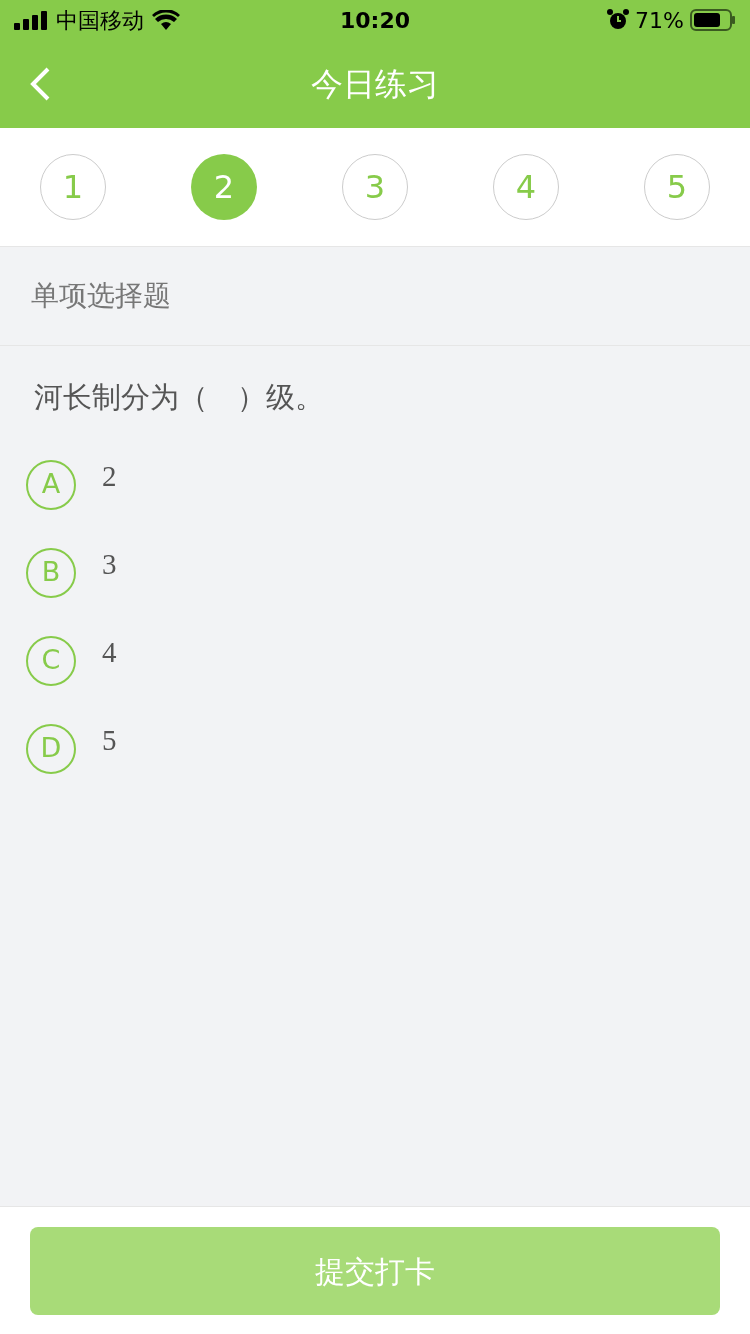 This screenshot has height=1334, width=750. I want to click on question-number: 4, so click(526, 187).